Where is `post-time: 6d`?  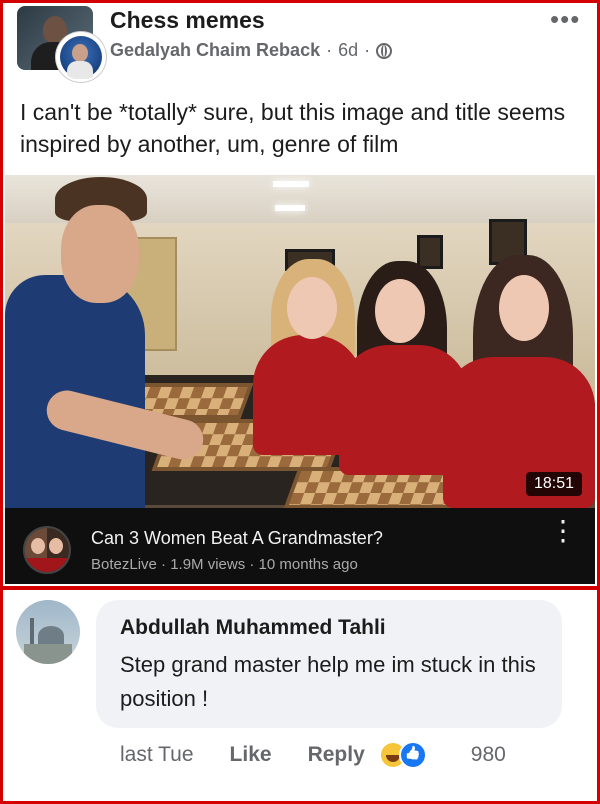 post-time: 6d is located at coordinates (348, 50).